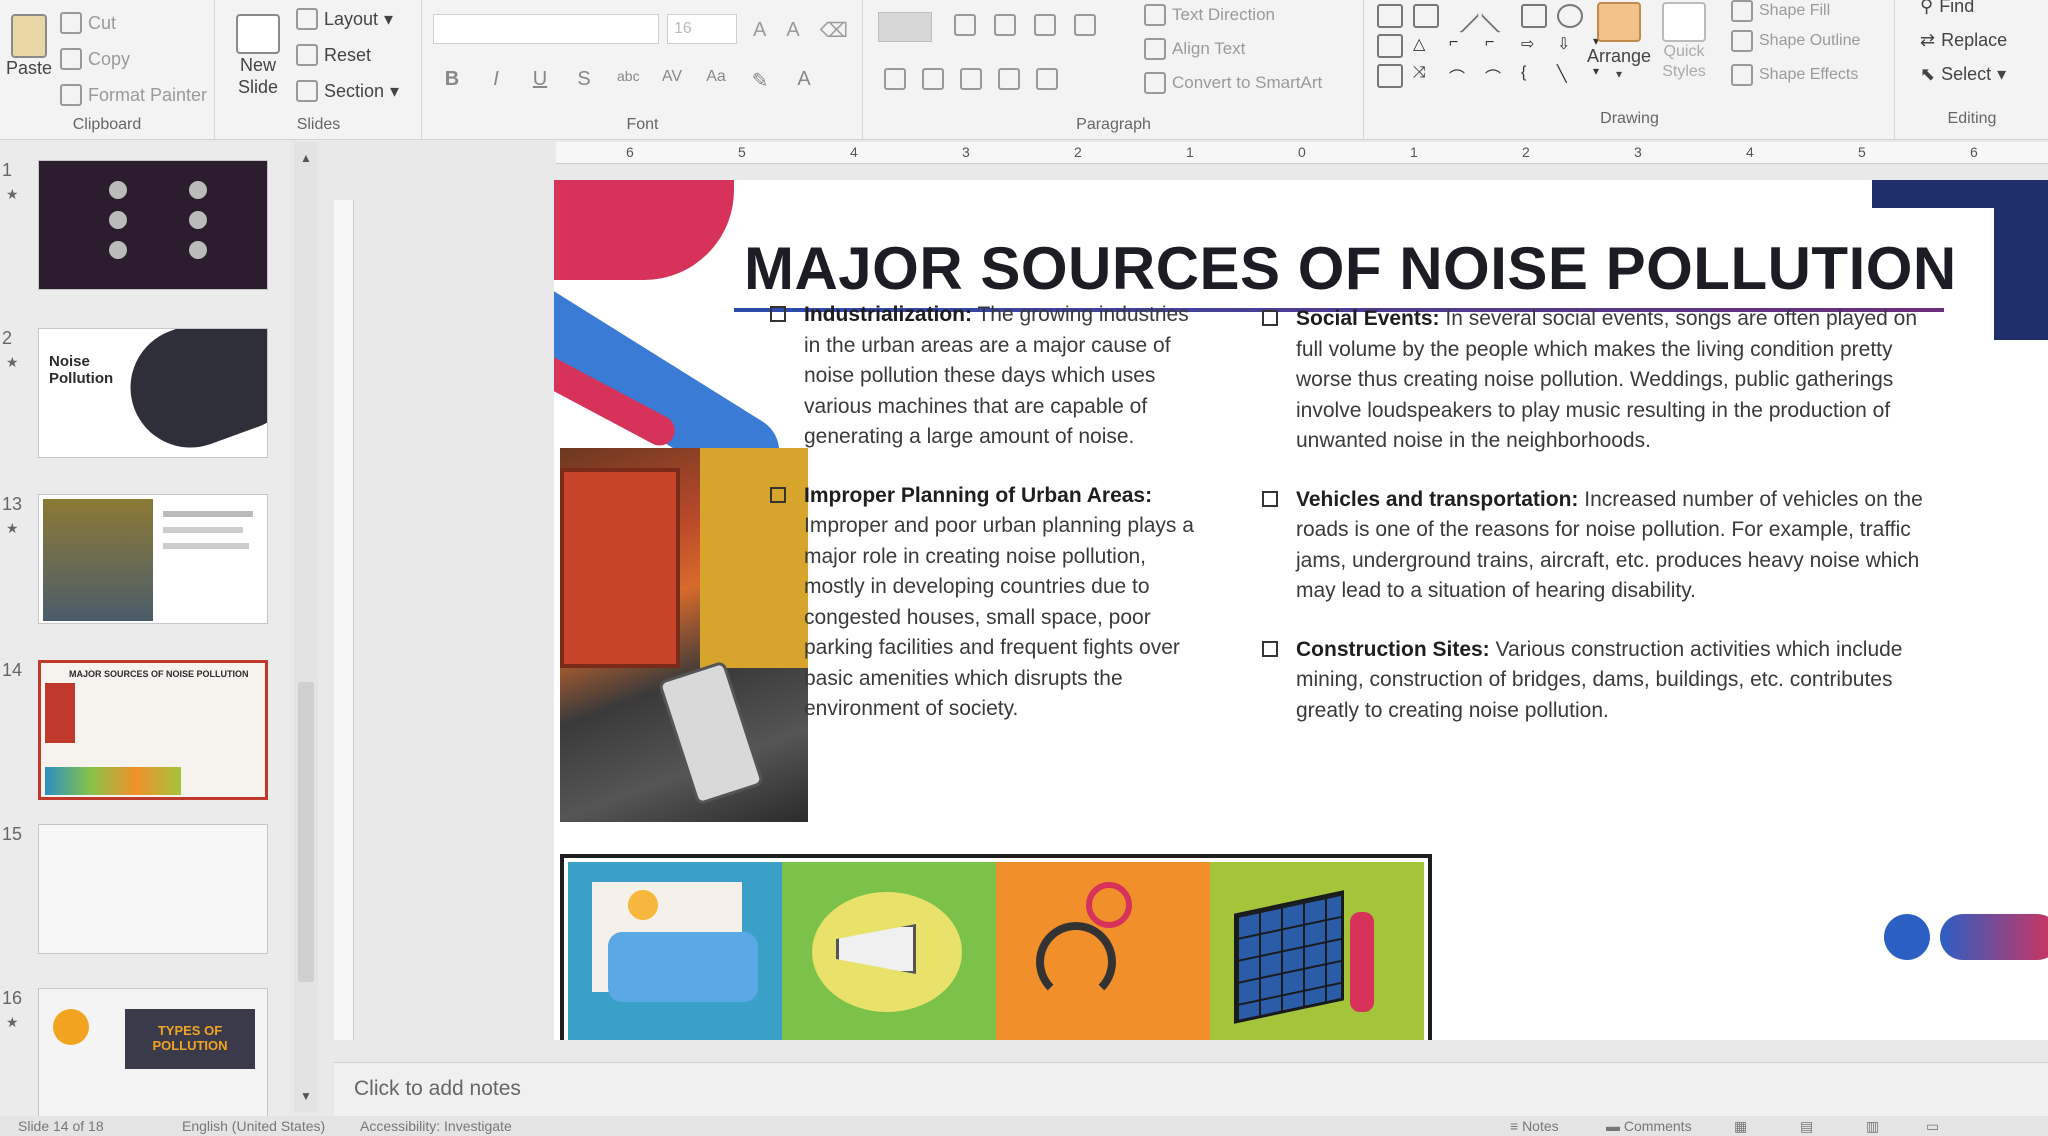 This screenshot has height=1136, width=2048. Describe the element at coordinates (1795, 41) in the screenshot. I see `shape-outline-button: Shape Outline` at that location.